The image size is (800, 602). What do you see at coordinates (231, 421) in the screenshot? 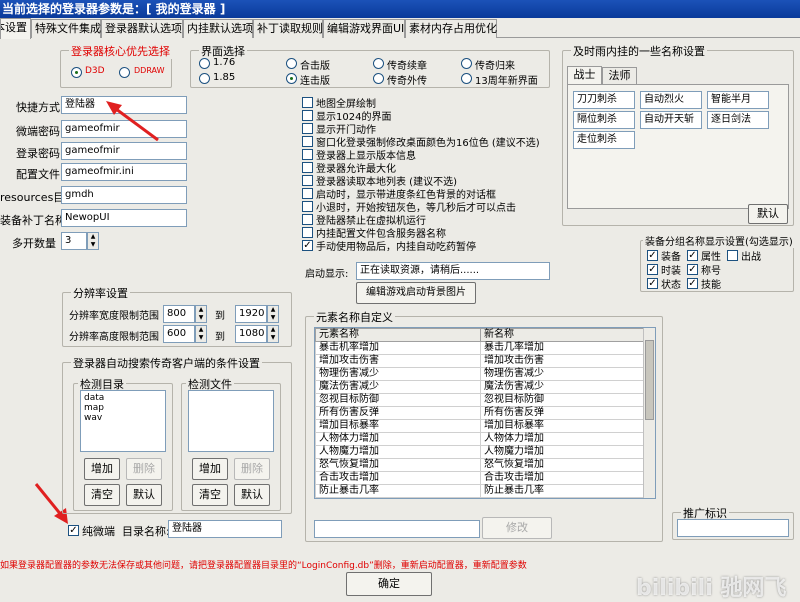
I see `file-list` at bounding box center [231, 421].